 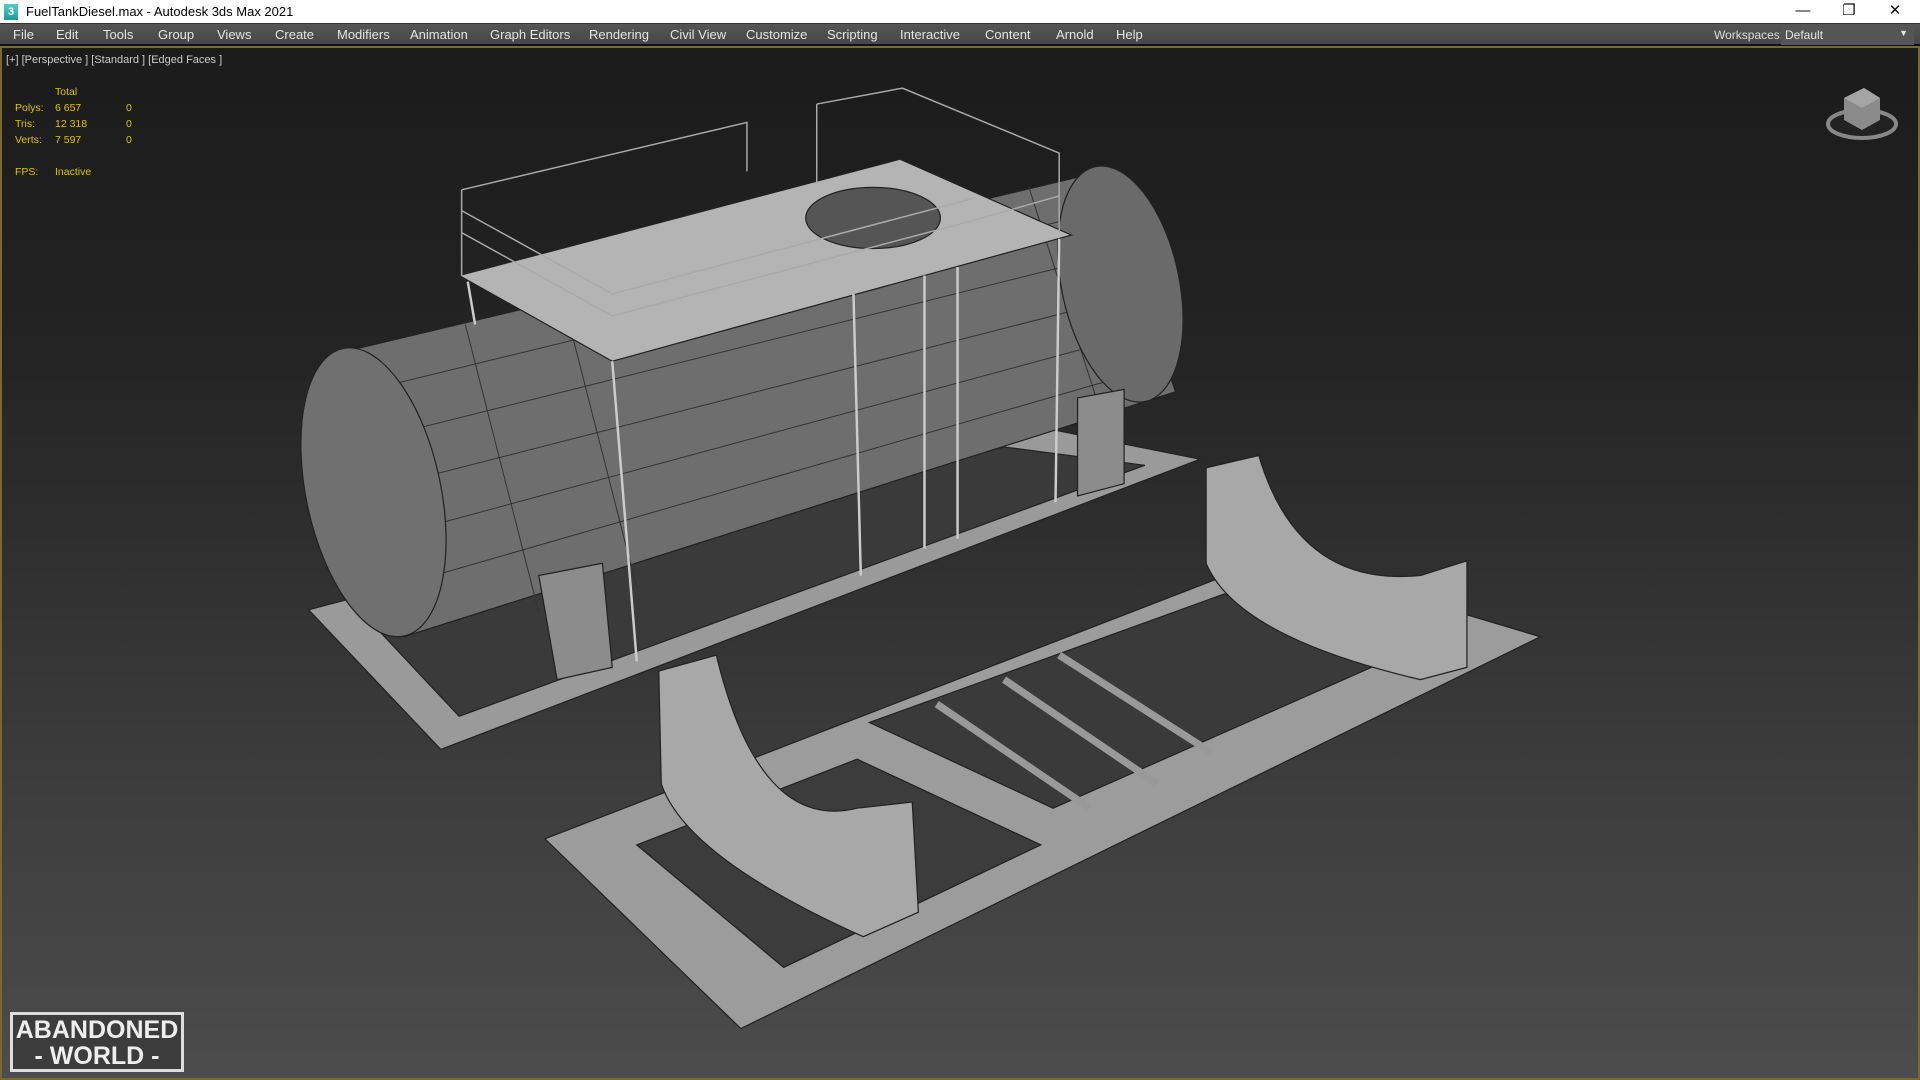 What do you see at coordinates (530, 34) in the screenshot?
I see `menu-graph-editors: Graph Editors` at bounding box center [530, 34].